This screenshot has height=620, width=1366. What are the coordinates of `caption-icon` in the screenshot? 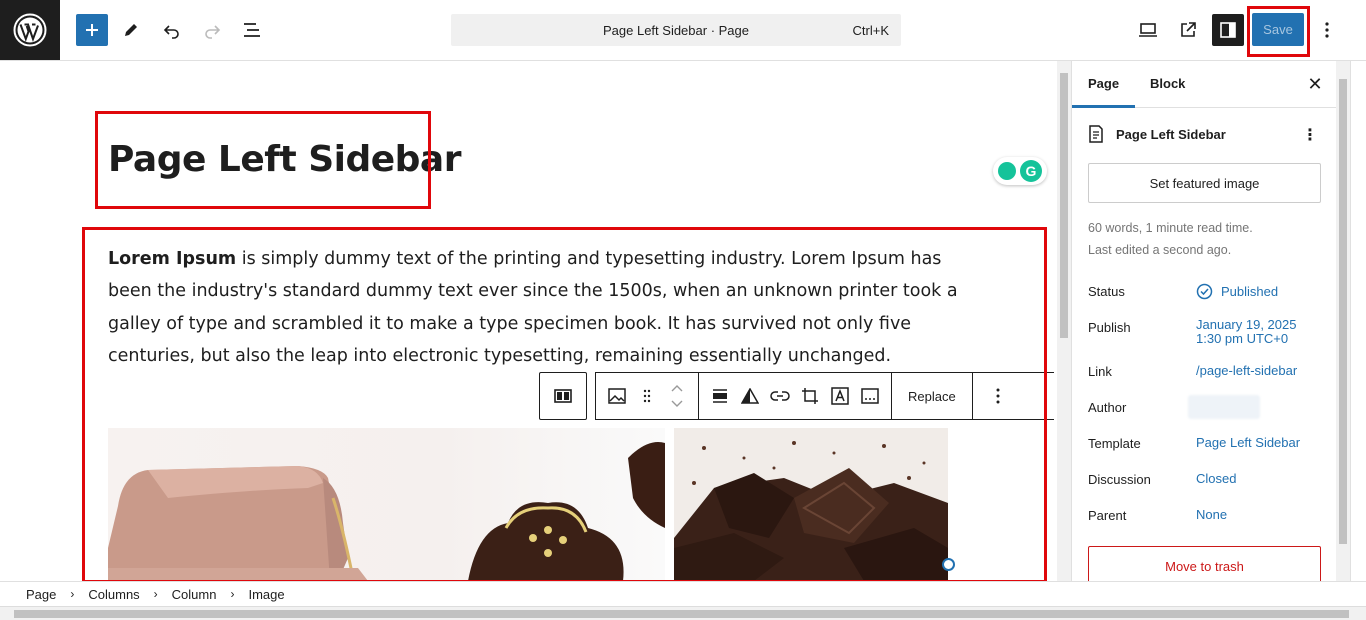 It's located at (870, 396).